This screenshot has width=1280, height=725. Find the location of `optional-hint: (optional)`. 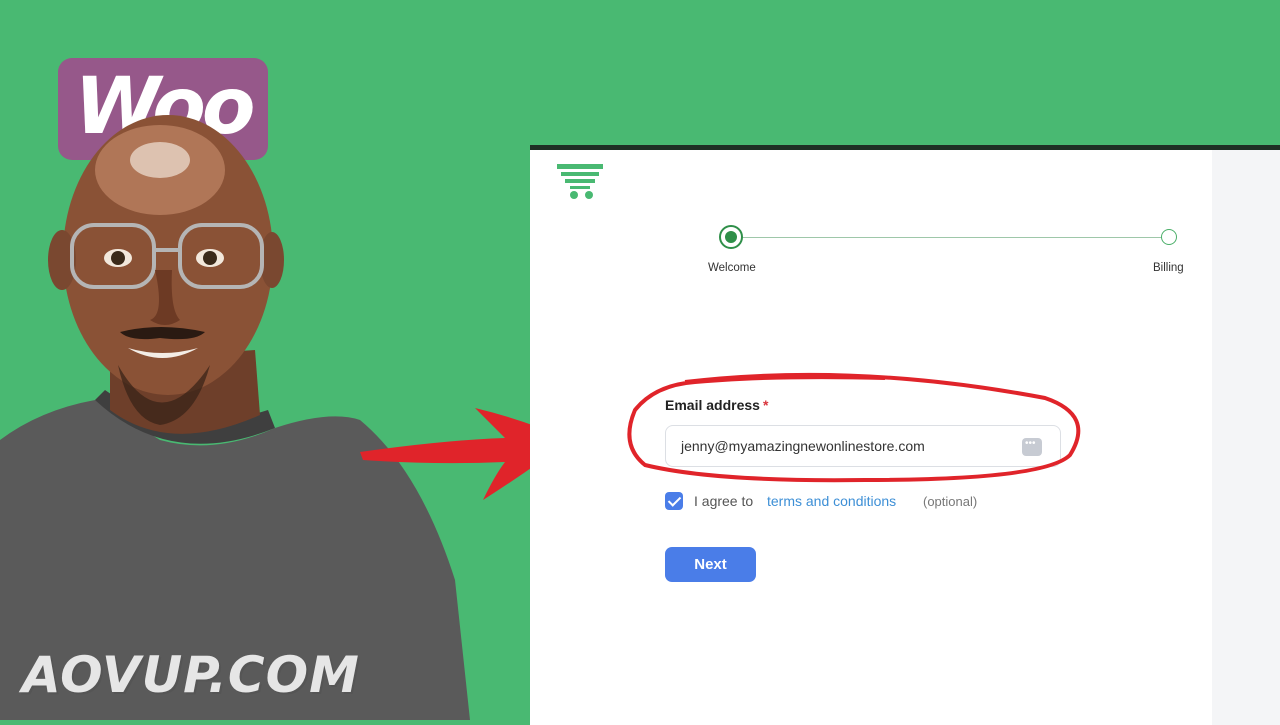

optional-hint: (optional) is located at coordinates (950, 501).